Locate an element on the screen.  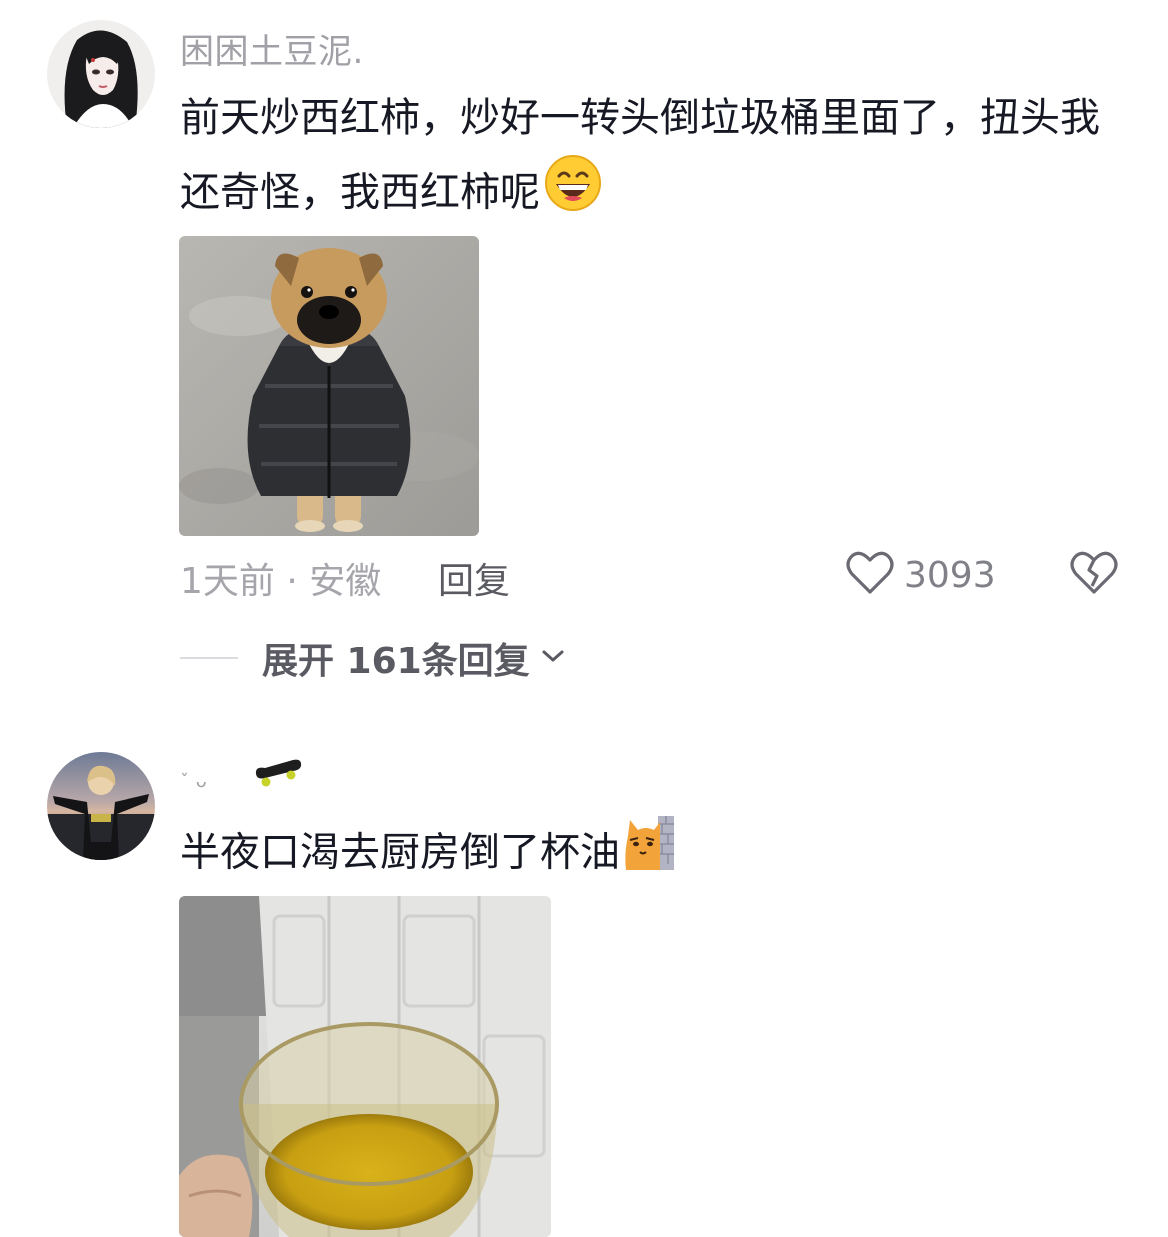
username: 困困土豆泥. is located at coordinates (272, 48).